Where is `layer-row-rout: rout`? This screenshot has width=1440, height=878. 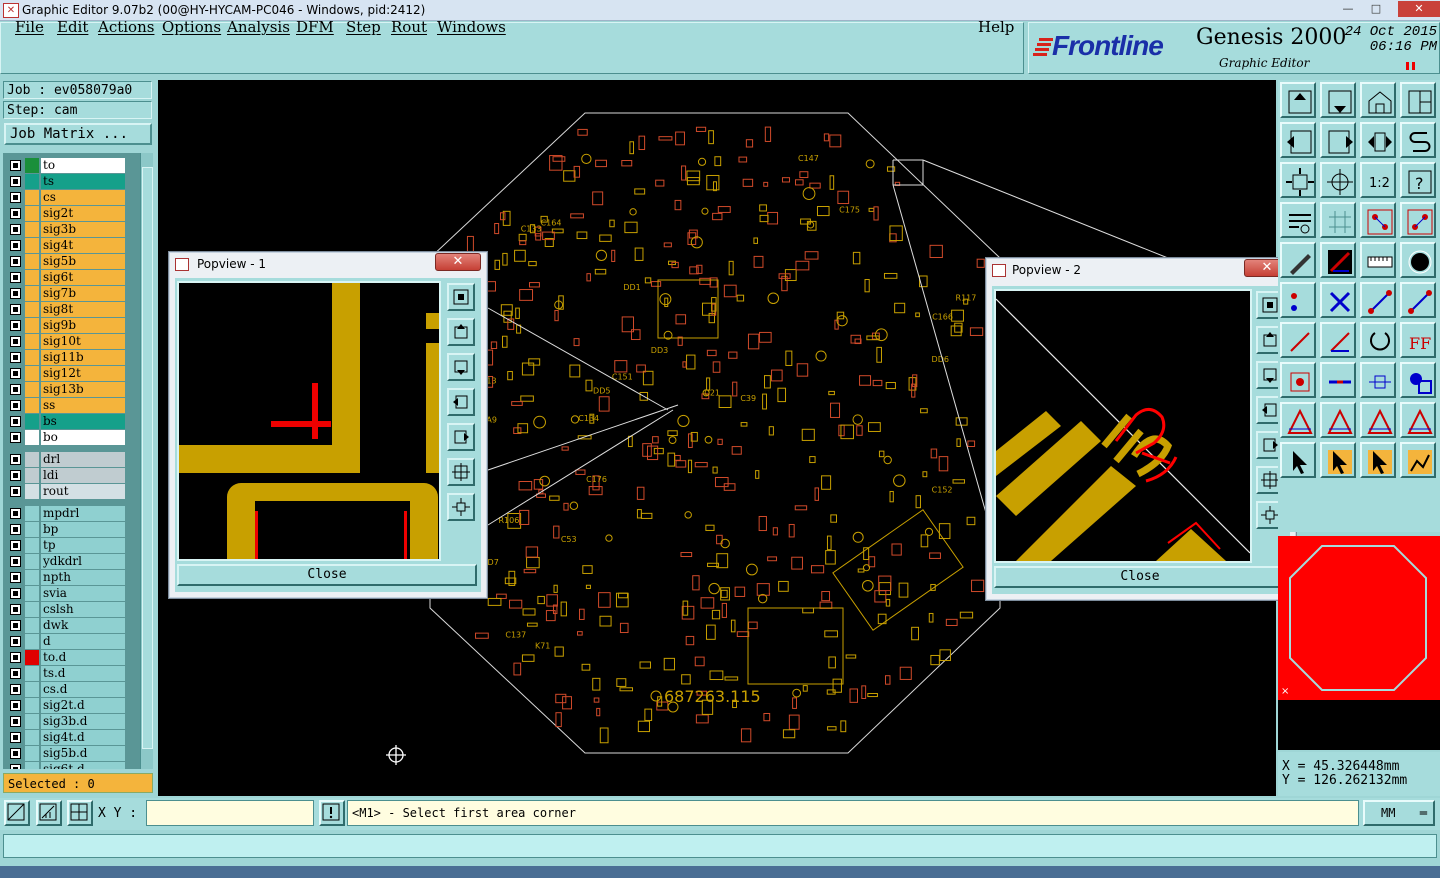 layer-row-rout: rout is located at coordinates (66, 491).